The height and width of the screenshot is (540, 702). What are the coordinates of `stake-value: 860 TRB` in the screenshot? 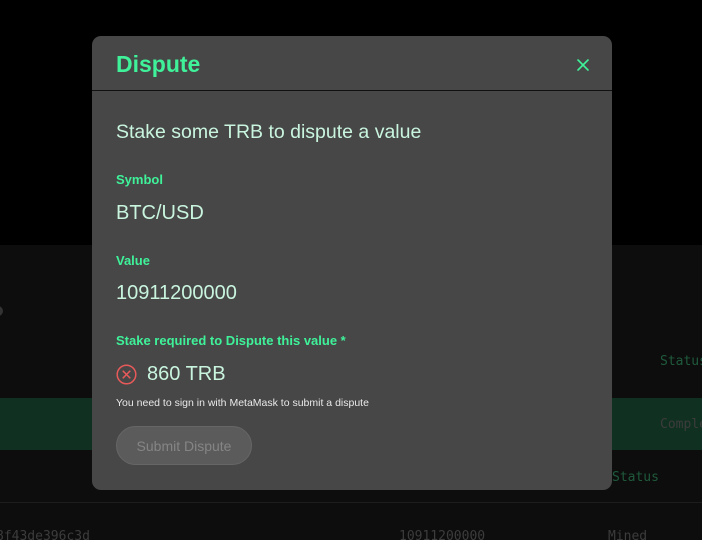 It's located at (186, 373).